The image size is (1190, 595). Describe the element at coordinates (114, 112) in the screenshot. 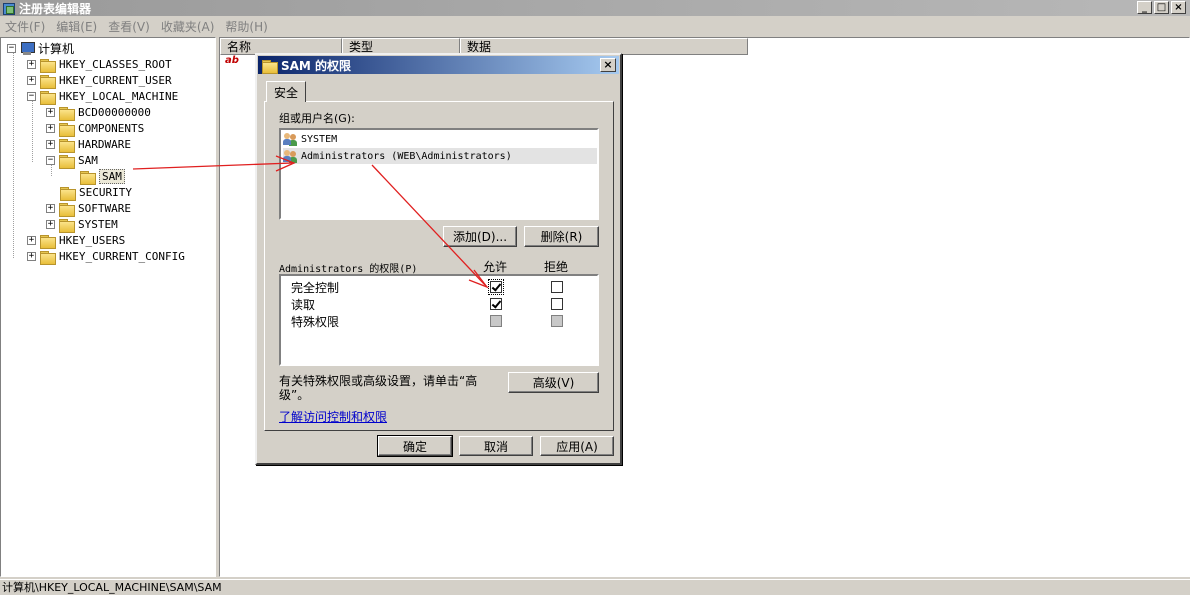

I see `tree-item-label: BCD00000000` at that location.